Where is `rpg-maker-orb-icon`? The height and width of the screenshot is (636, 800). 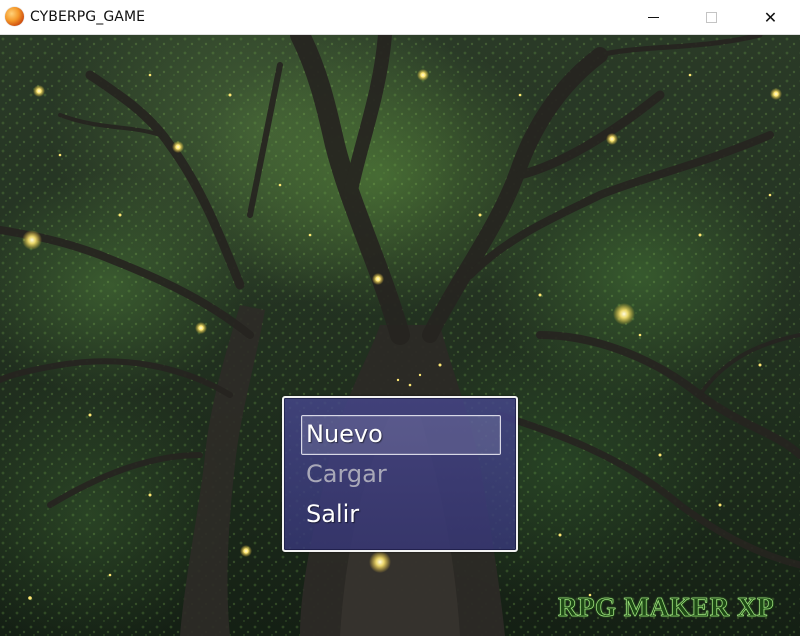 rpg-maker-orb-icon is located at coordinates (14, 16).